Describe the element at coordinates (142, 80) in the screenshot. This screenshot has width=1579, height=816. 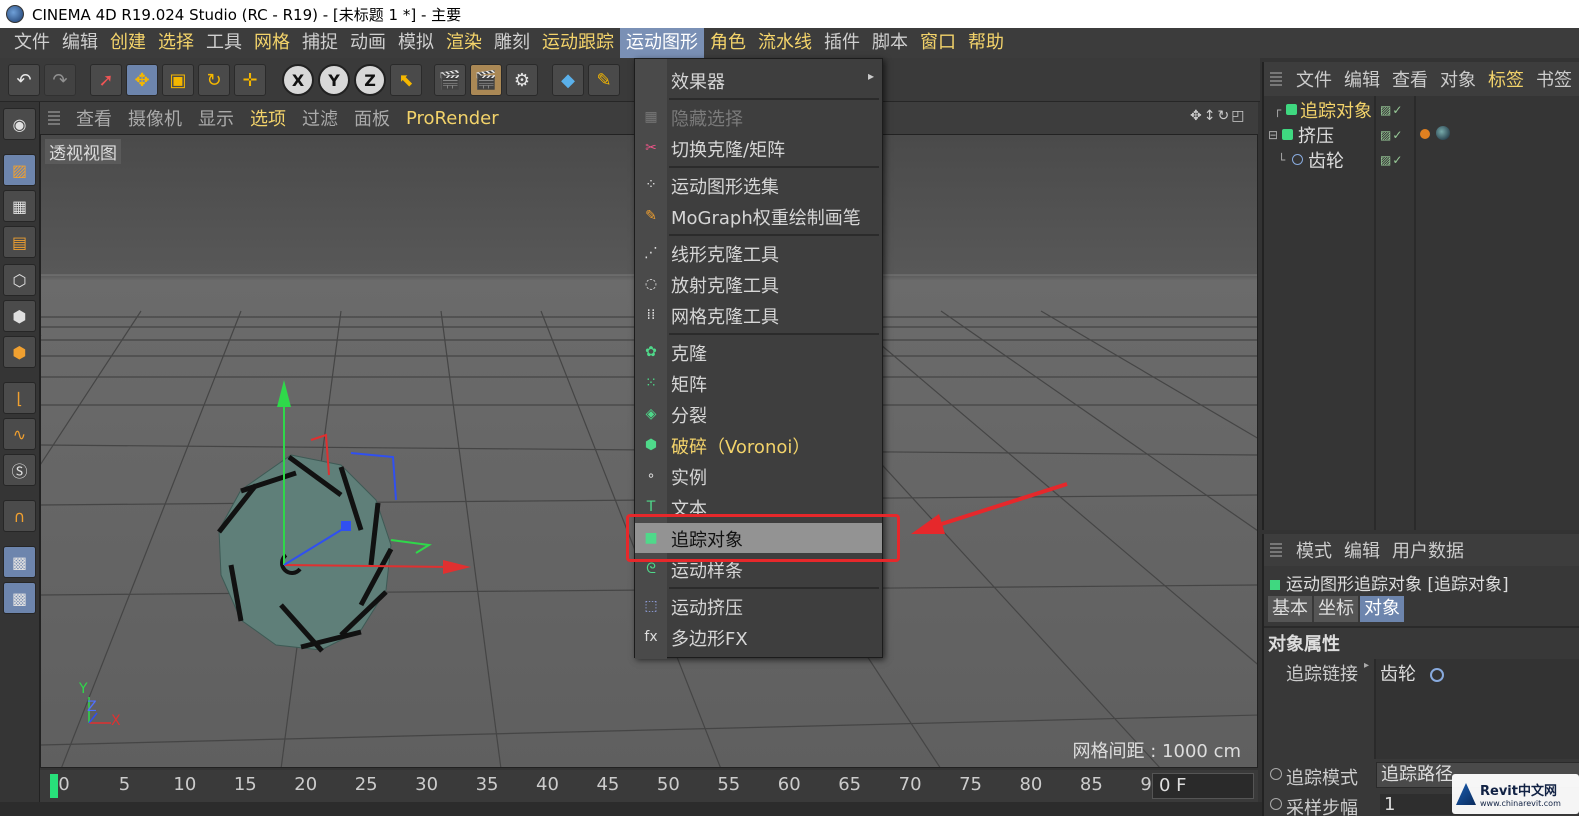
I see `move-tool-button: ✥` at that location.